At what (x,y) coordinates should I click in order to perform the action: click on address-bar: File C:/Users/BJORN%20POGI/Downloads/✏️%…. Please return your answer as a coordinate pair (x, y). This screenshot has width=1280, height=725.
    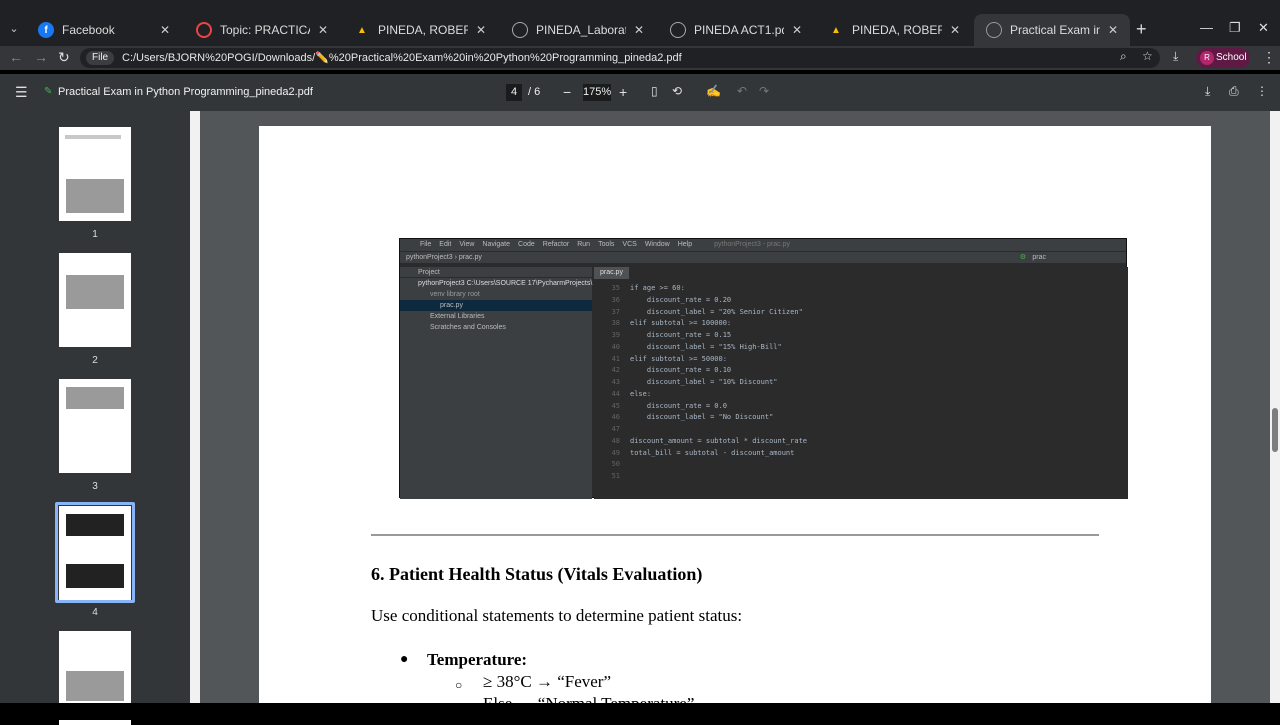
    Looking at the image, I should click on (620, 58).